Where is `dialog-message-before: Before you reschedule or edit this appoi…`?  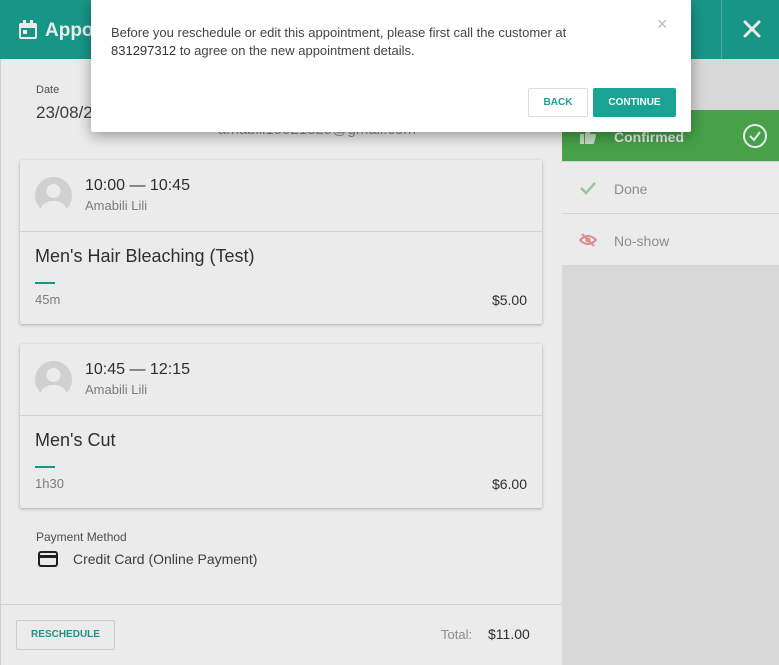
dialog-message-before: Before you reschedule or edit this appoi… is located at coordinates (339, 32).